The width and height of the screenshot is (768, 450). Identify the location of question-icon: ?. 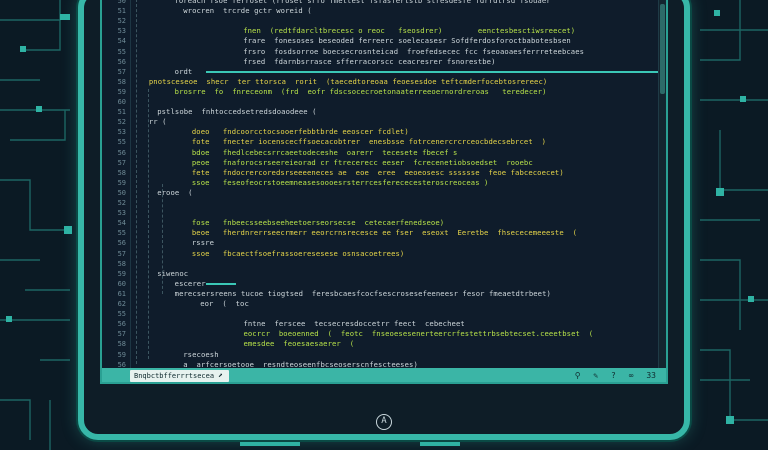
(613, 375).